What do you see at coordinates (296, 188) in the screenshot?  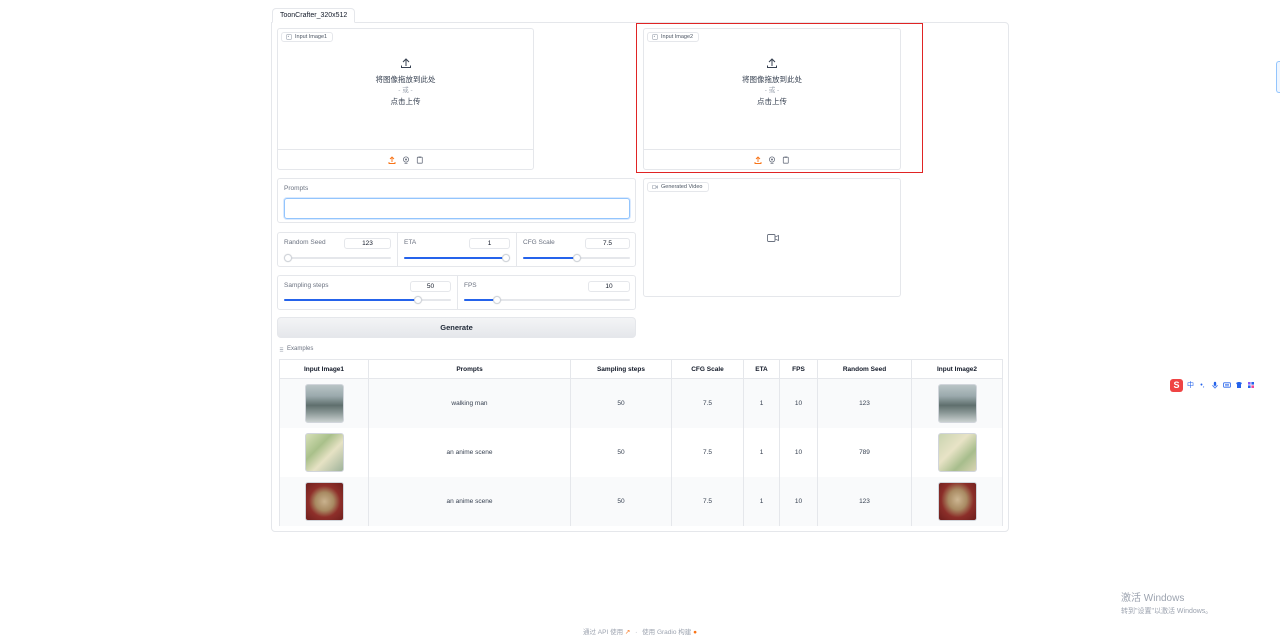 I see `prompts-label: Prompts` at bounding box center [296, 188].